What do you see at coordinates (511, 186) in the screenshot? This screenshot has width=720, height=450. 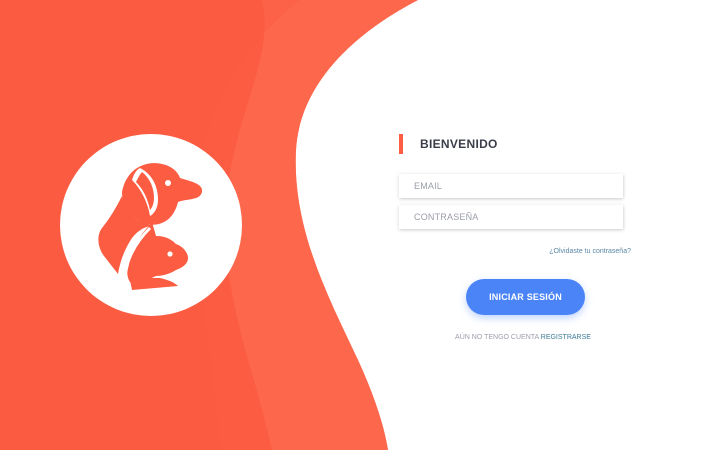 I see `email-field` at bounding box center [511, 186].